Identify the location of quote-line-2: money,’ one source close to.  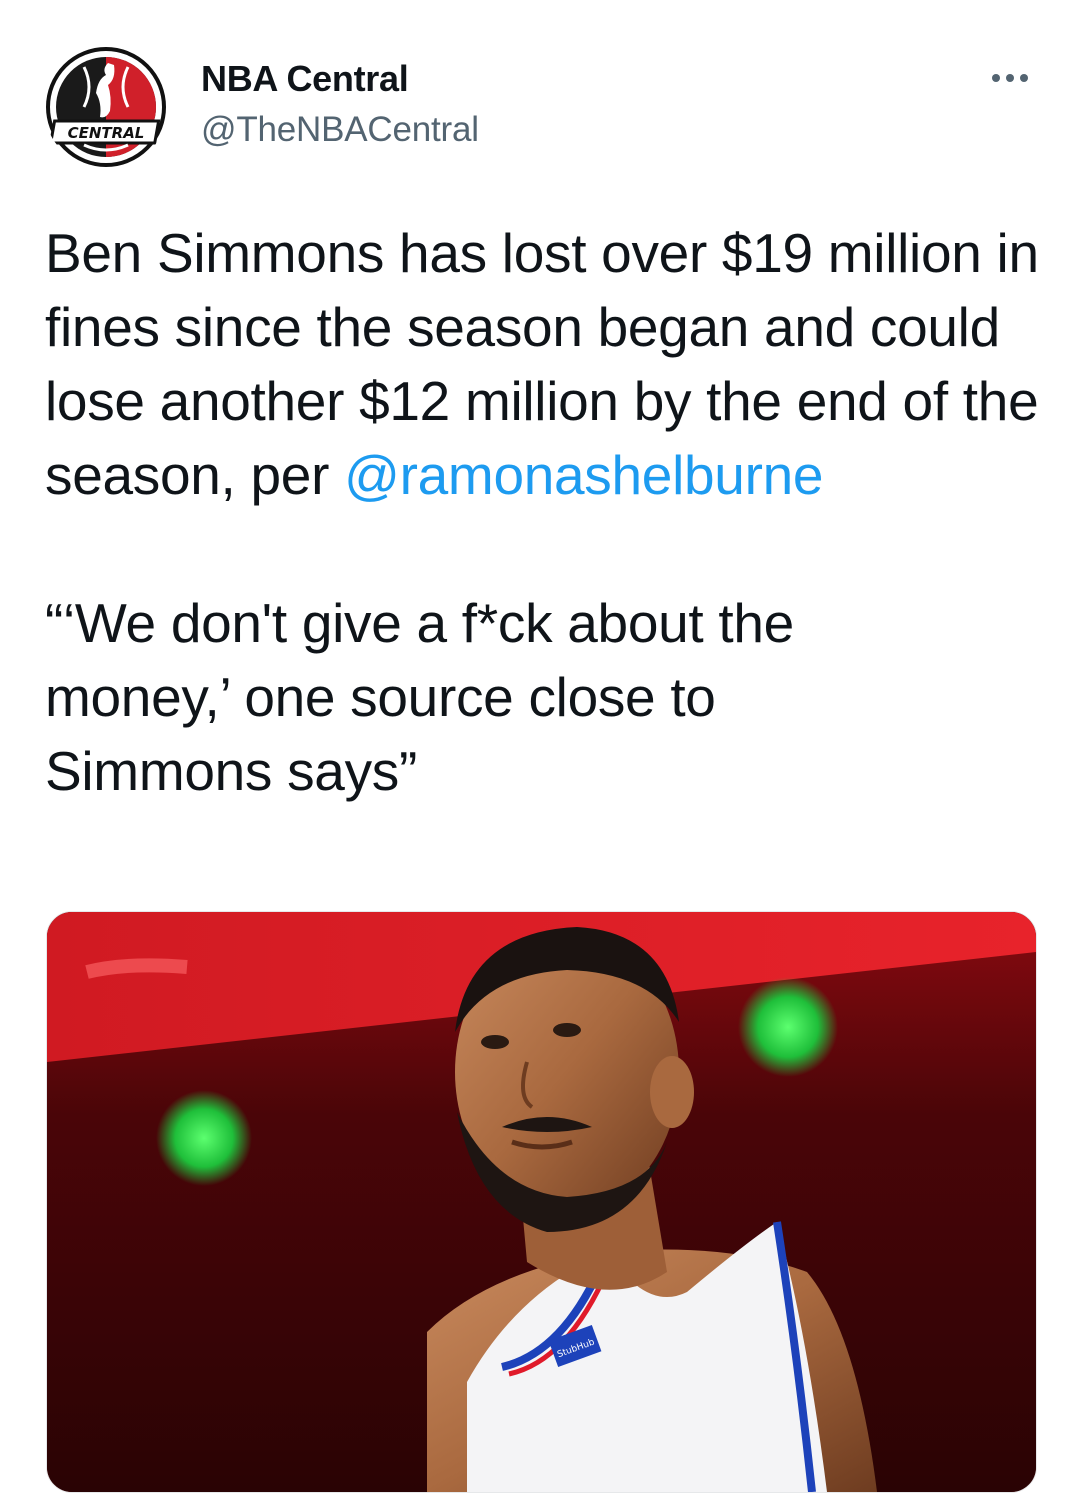
(380, 697).